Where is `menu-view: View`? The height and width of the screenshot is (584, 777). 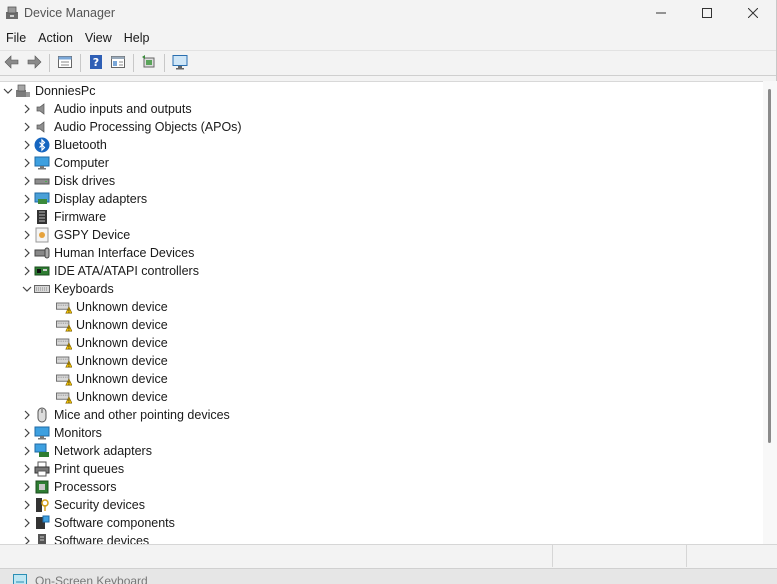
menu-view: View is located at coordinates (98, 38).